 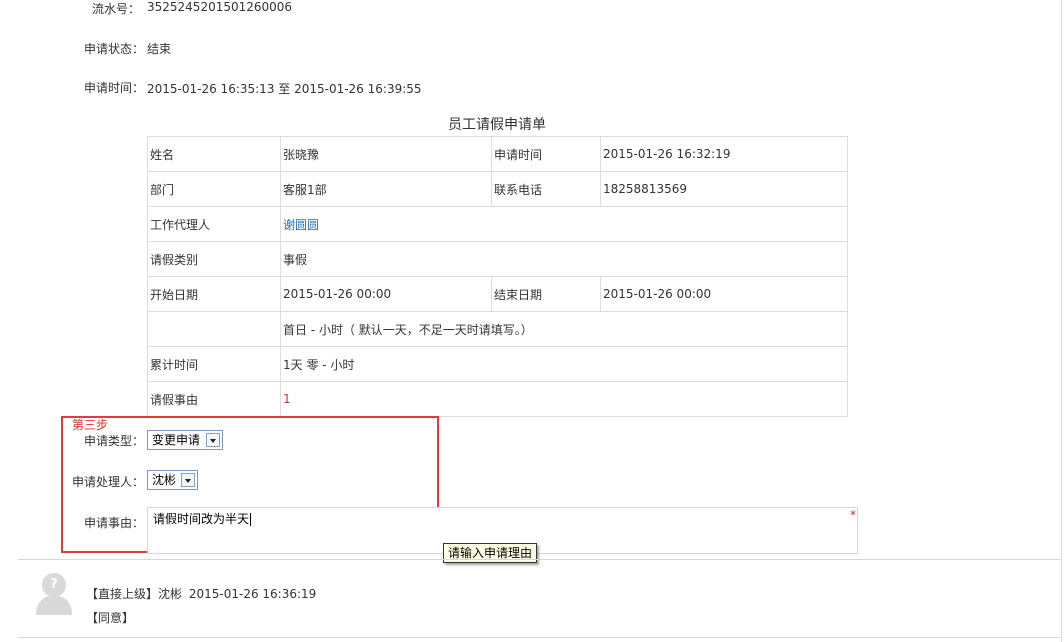 I want to click on text-caret, so click(x=251, y=519).